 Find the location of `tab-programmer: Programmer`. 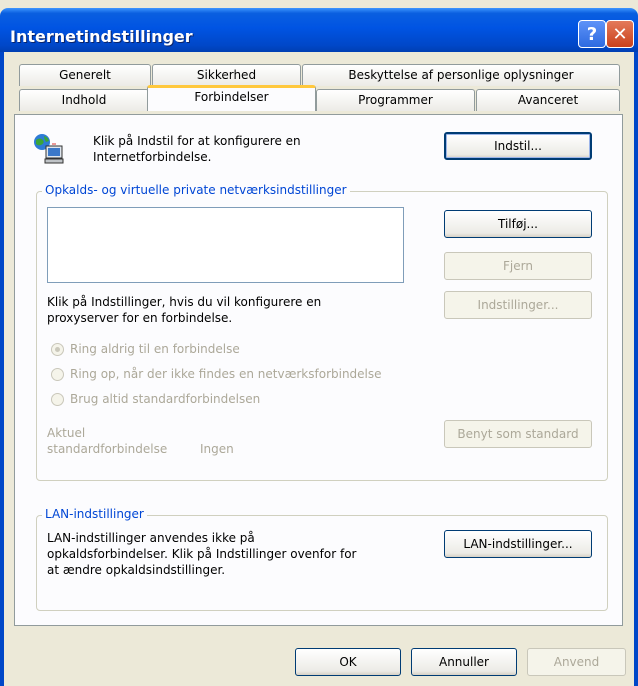

tab-programmer: Programmer is located at coordinates (395, 100).